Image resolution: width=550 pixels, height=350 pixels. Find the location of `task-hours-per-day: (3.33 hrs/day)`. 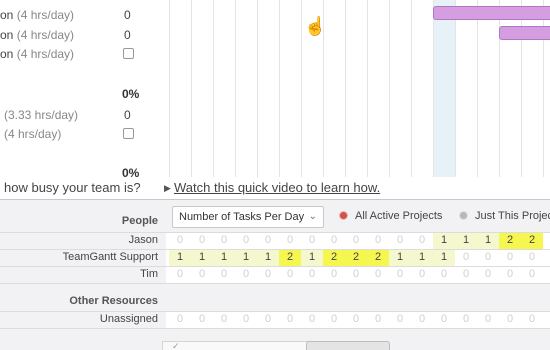

task-hours-per-day: (3.33 hrs/day) is located at coordinates (41, 115).